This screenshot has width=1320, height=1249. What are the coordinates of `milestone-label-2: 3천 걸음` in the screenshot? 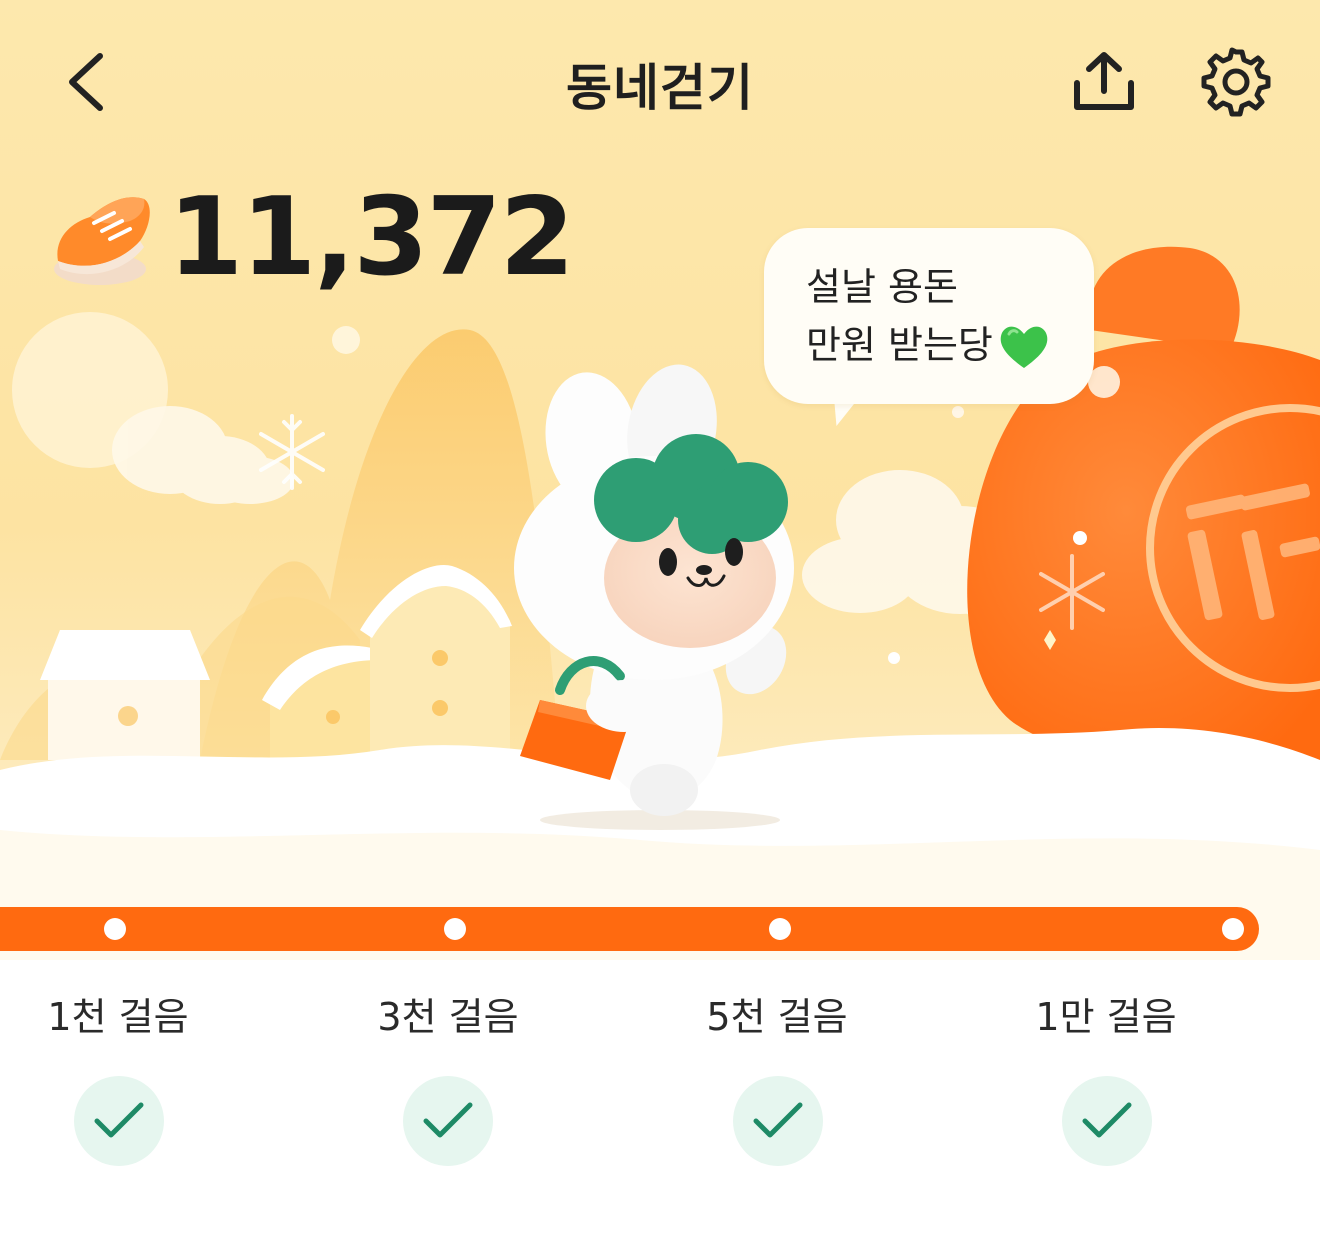 It's located at (448, 1017).